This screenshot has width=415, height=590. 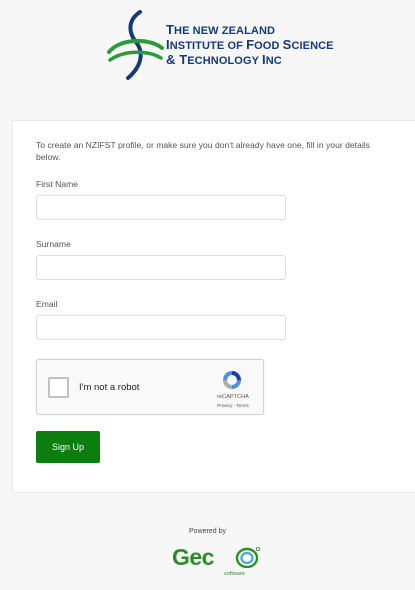 I want to click on org-line3-amp: &, so click(x=173, y=59).